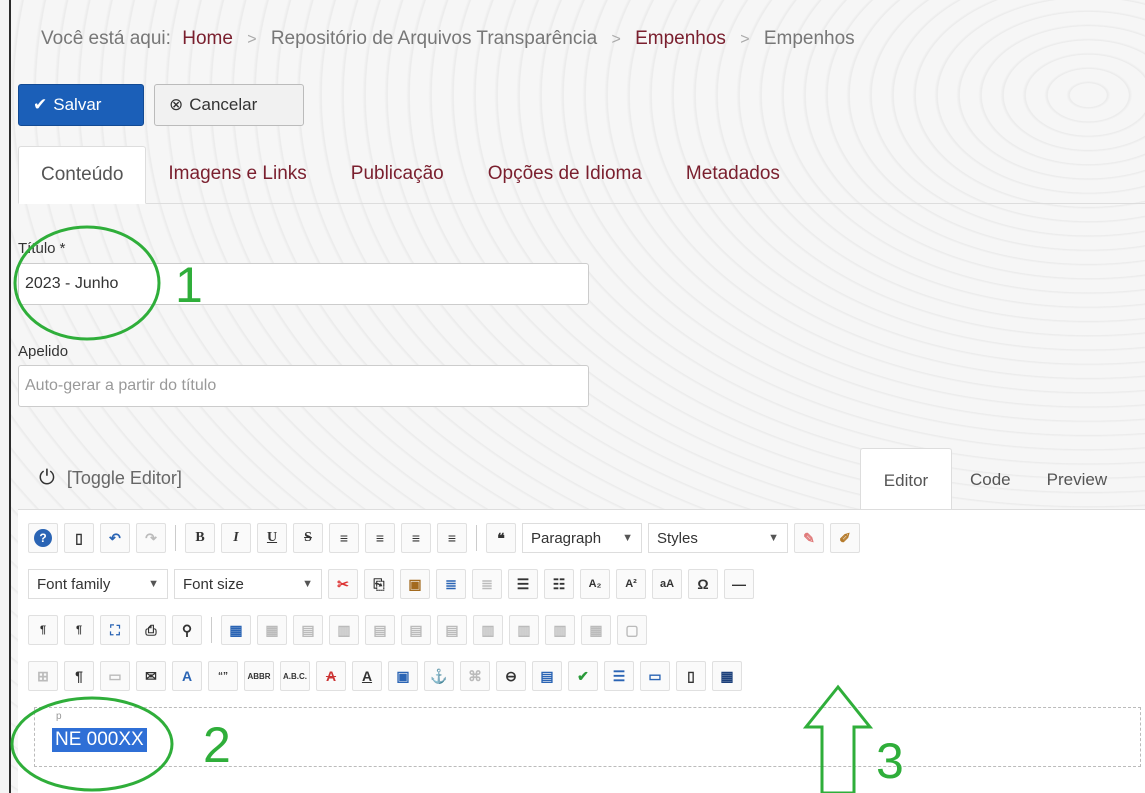 The width and height of the screenshot is (1145, 793). Describe the element at coordinates (680, 38) in the screenshot. I see `breadcrumb-empenhos-link: Empenhos` at that location.